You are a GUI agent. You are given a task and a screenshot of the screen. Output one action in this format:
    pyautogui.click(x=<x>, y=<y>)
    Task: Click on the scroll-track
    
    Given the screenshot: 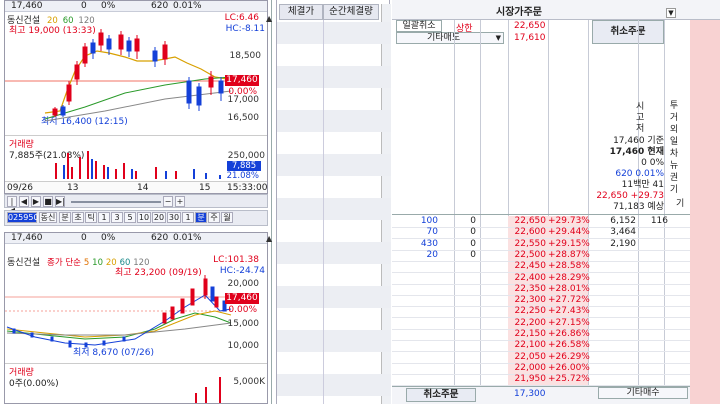 What is the action you would take?
    pyautogui.click(x=116, y=202)
    